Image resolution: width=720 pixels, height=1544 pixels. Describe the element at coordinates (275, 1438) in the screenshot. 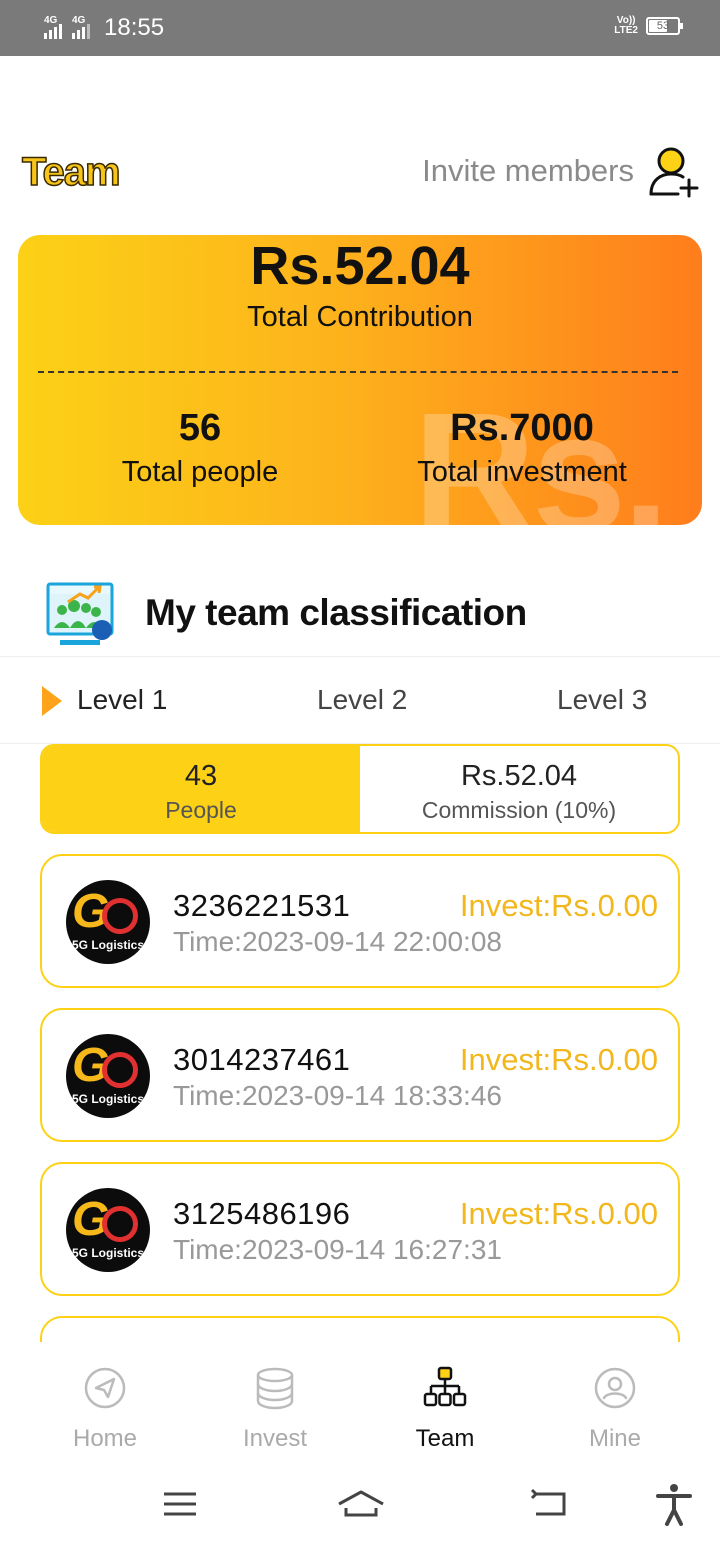

I see `nav-invest-label: Invest` at that location.